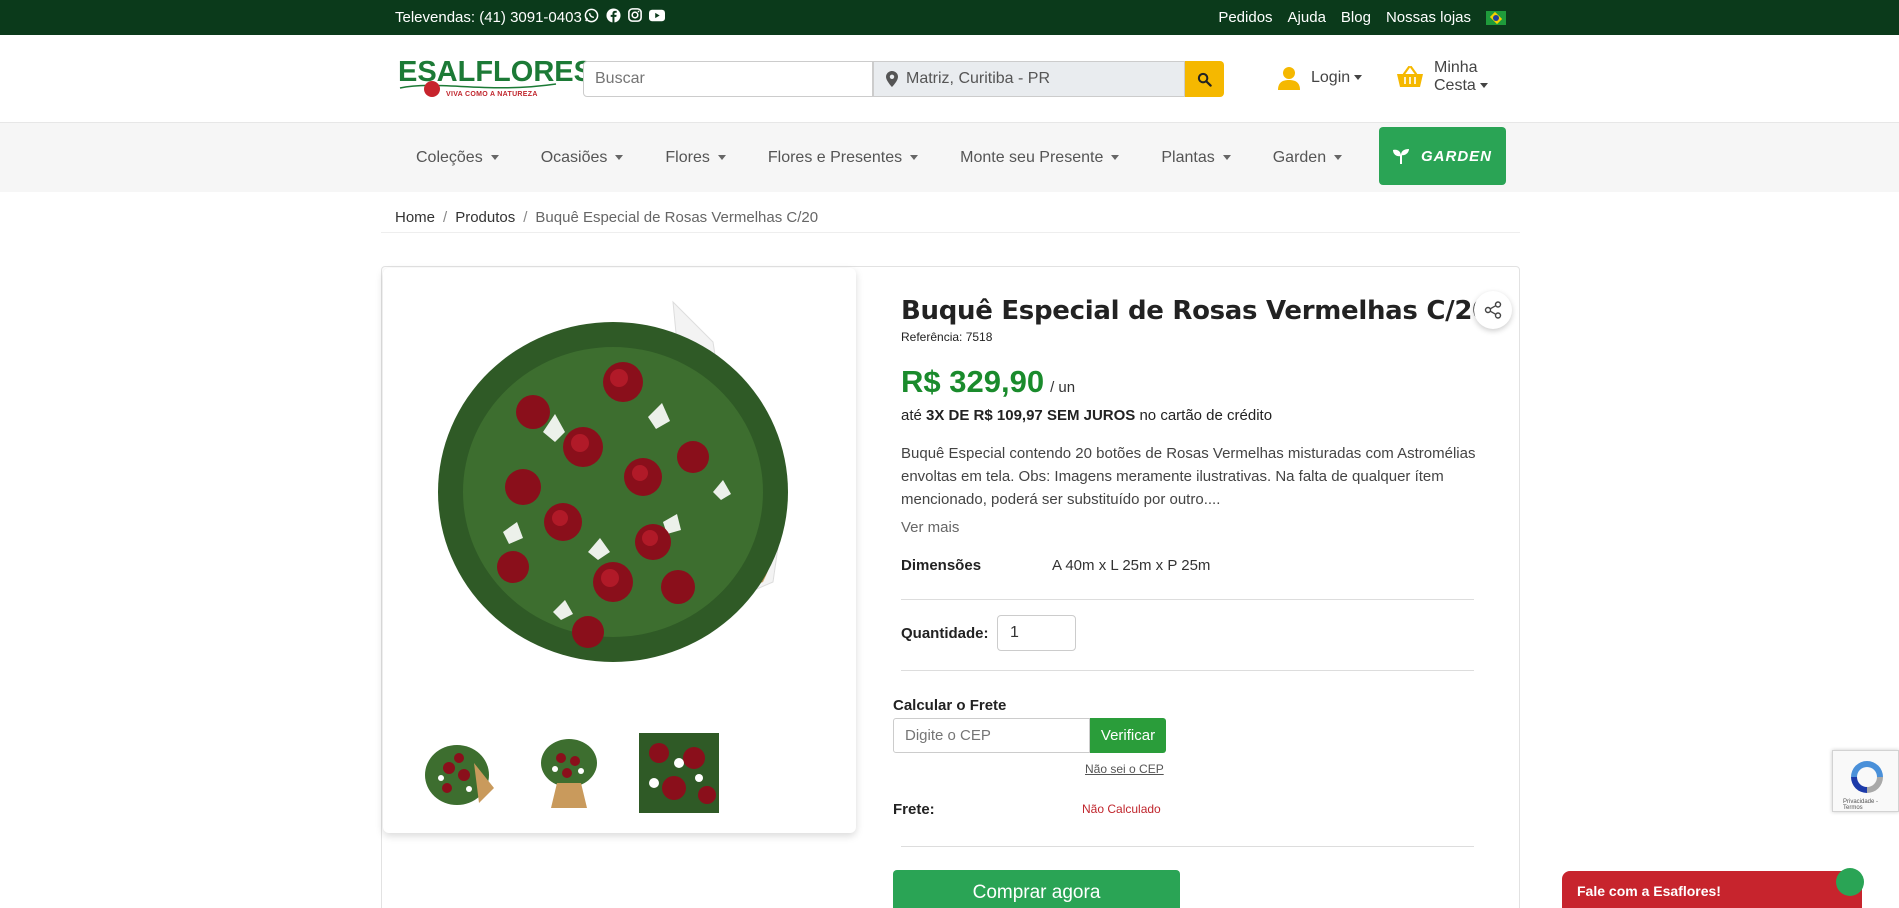 The width and height of the screenshot is (1899, 908). Describe the element at coordinates (945, 633) in the screenshot. I see `quantity-label: Quantidade:` at that location.